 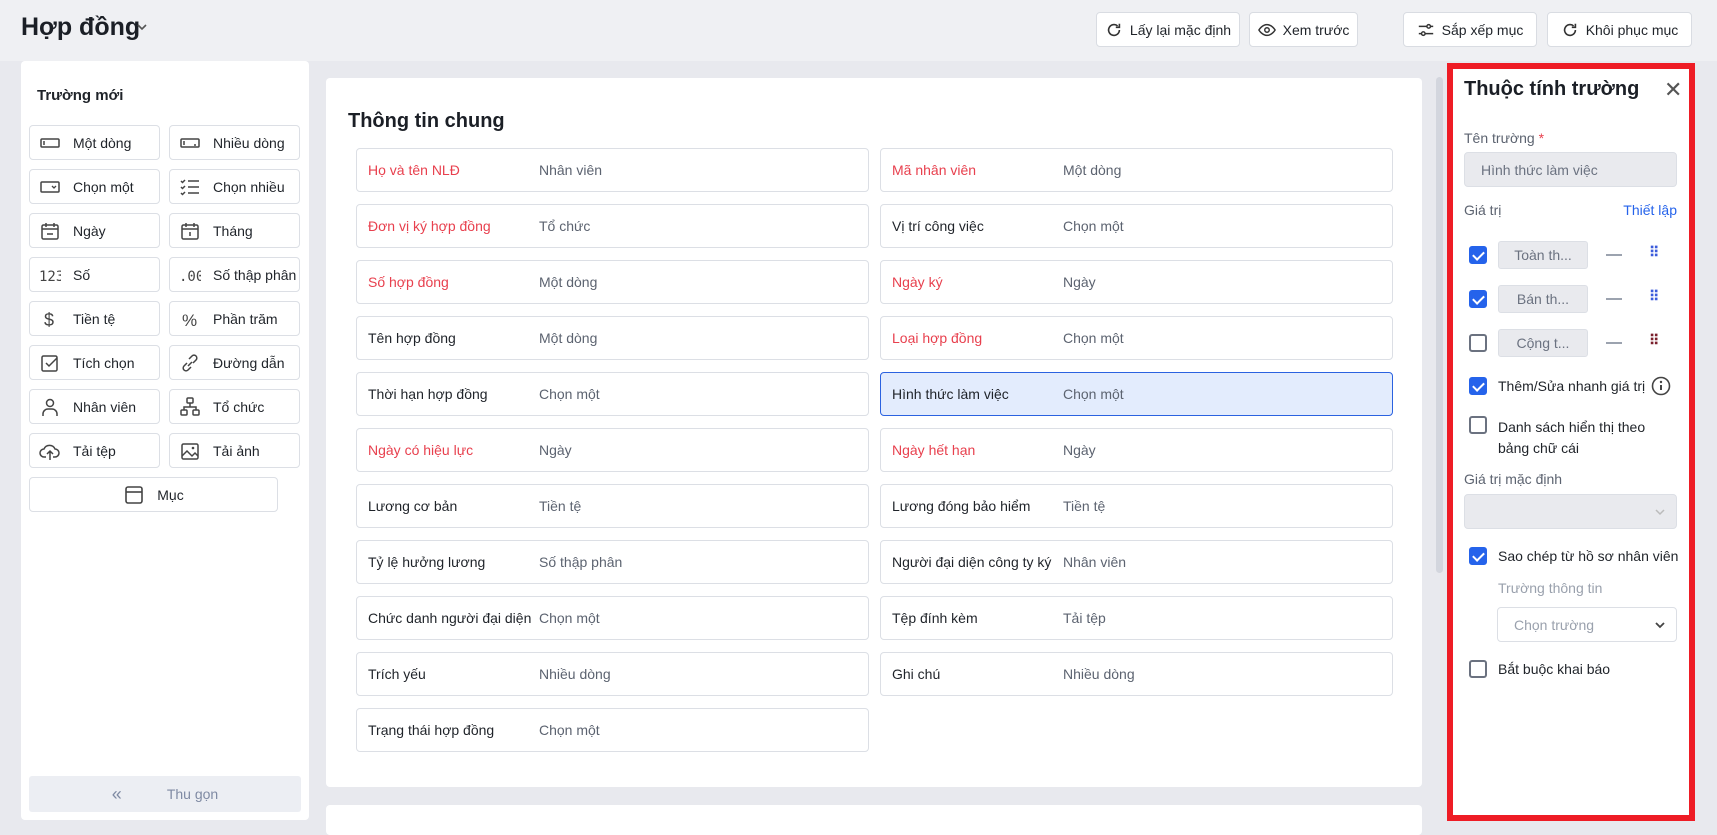 What do you see at coordinates (1650, 210) in the screenshot?
I see `setup-link: Thiết lập` at bounding box center [1650, 210].